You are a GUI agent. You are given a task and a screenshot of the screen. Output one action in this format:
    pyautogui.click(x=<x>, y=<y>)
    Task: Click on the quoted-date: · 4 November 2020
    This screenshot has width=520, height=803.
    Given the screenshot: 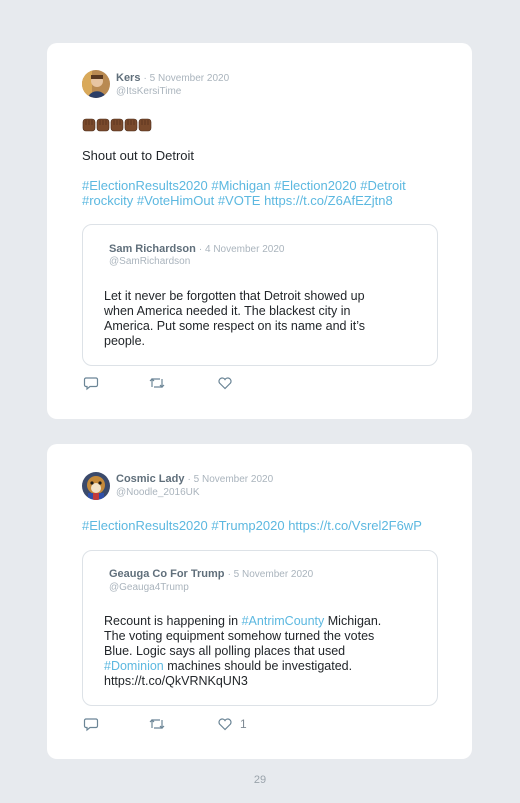 What is the action you would take?
    pyautogui.click(x=241, y=249)
    